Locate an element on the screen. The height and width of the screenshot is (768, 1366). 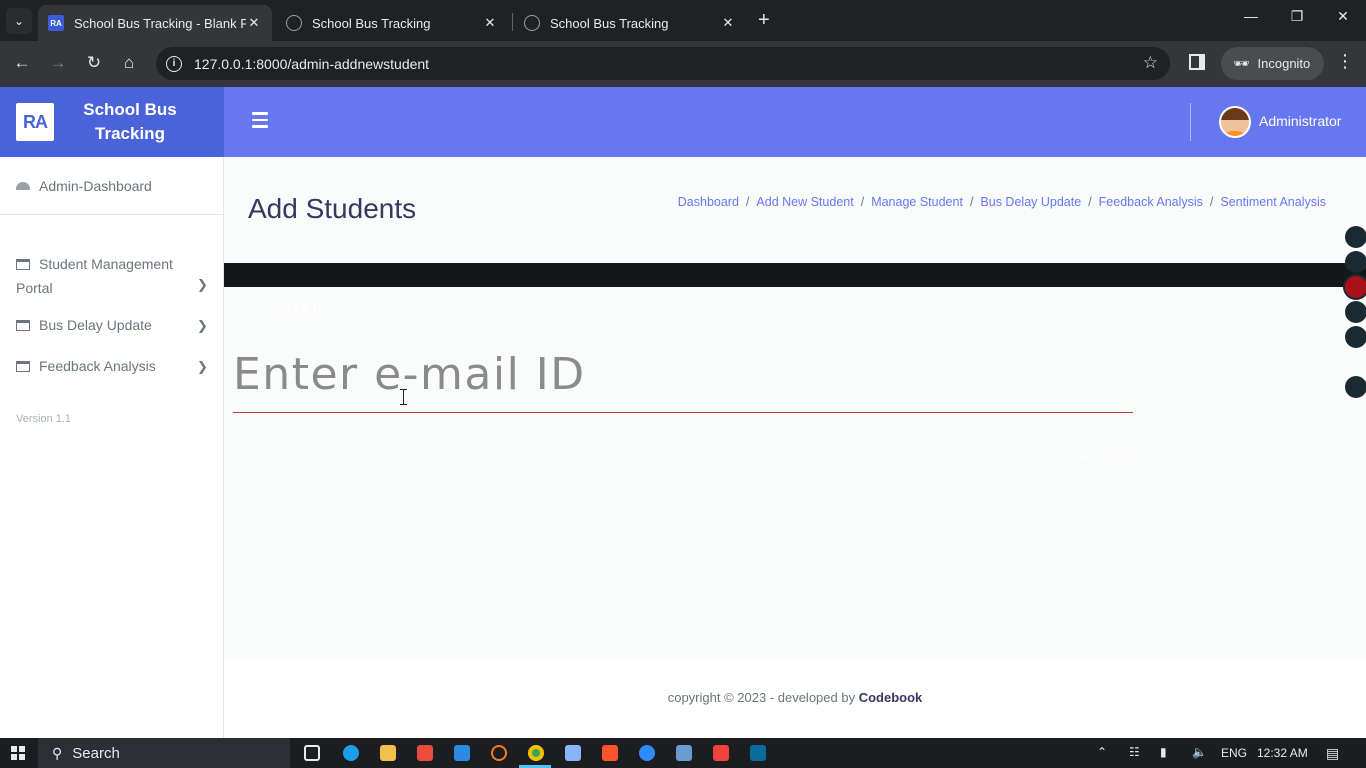
restore-window-icon: ❐ is located at coordinates (1297, 16).